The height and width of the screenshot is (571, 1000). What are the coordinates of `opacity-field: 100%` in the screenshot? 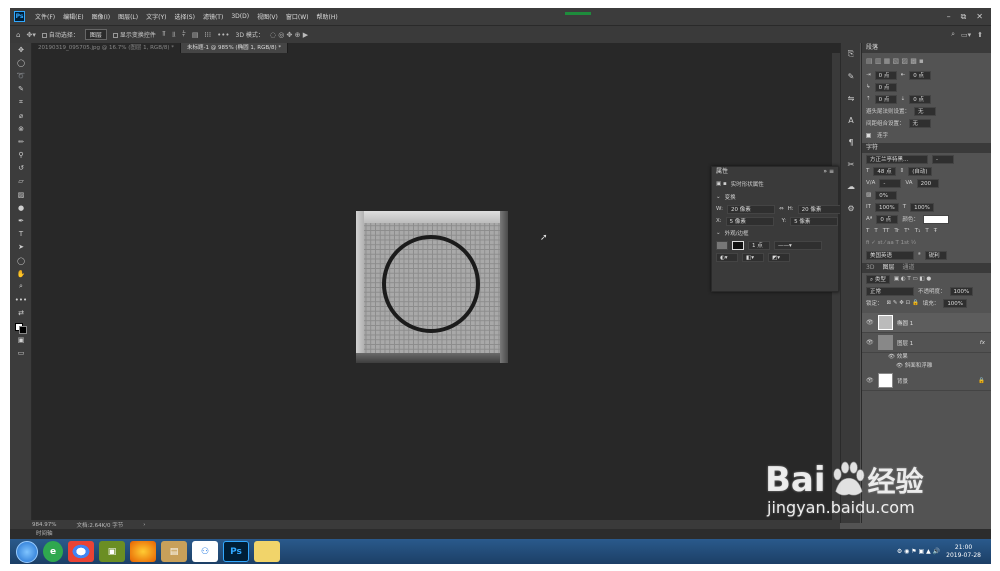 It's located at (961, 291).